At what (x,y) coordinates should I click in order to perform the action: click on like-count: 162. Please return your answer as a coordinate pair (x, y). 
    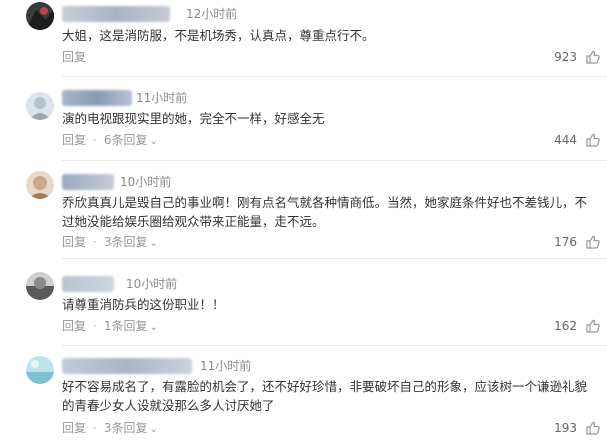
    Looking at the image, I should click on (565, 326).